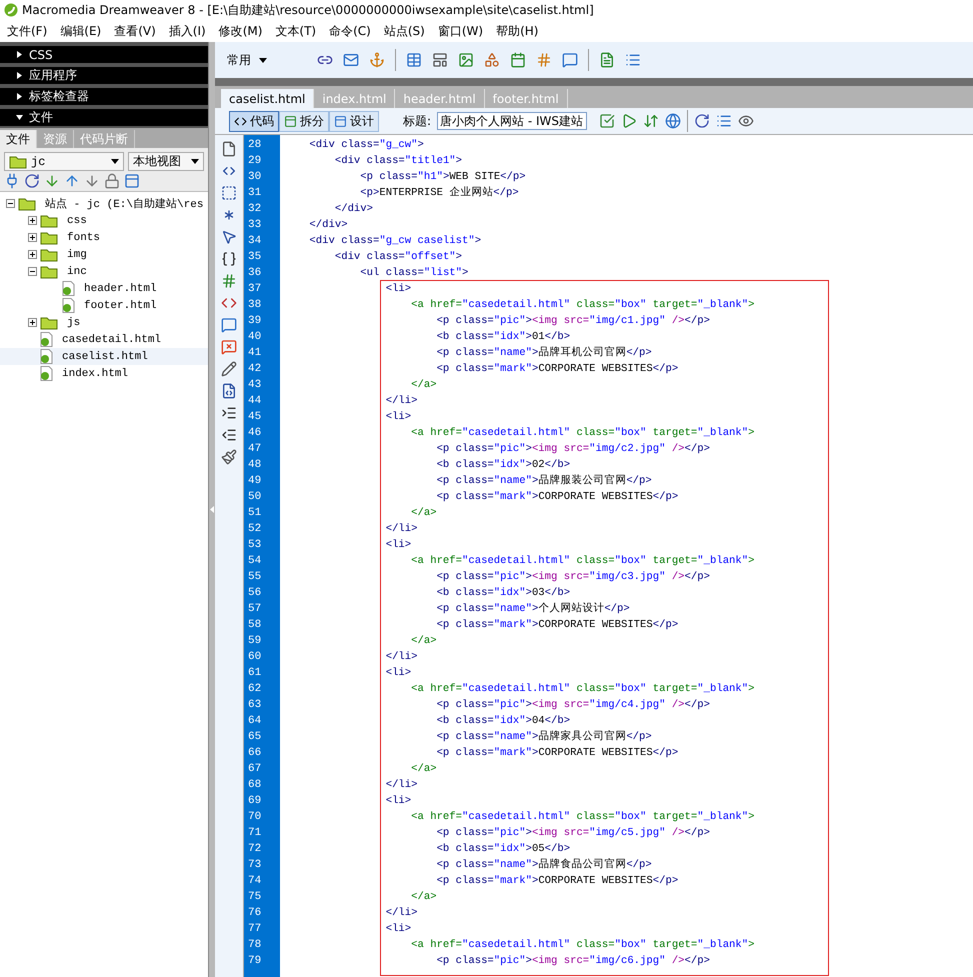 The image size is (973, 977). Describe the element at coordinates (492, 60) in the screenshot. I see `shapes-icon` at that location.